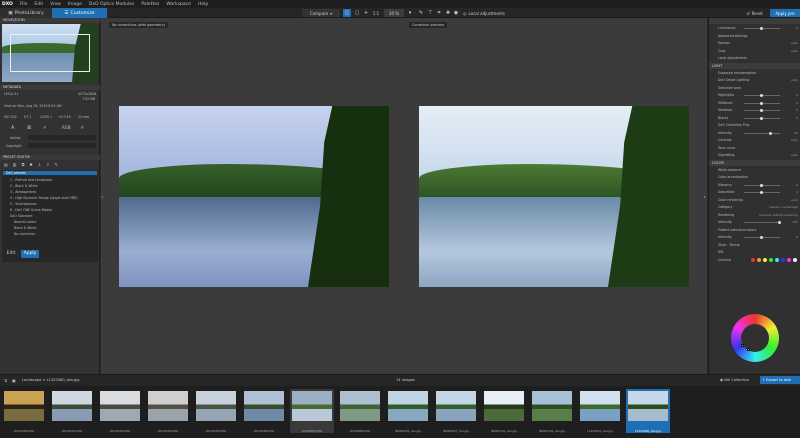 This screenshot has width=800, height=438. Describe the element at coordinates (754, 43) in the screenshot. I see `panel-row: Horizon Auto` at that location.